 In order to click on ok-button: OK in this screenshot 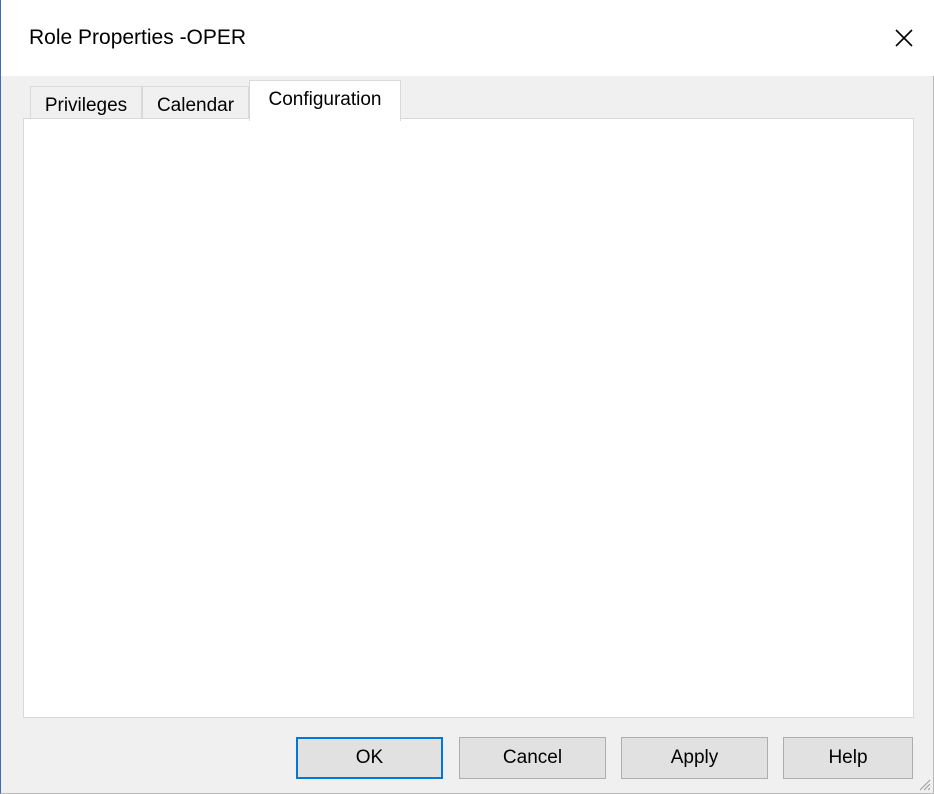, I will do `click(369, 758)`.